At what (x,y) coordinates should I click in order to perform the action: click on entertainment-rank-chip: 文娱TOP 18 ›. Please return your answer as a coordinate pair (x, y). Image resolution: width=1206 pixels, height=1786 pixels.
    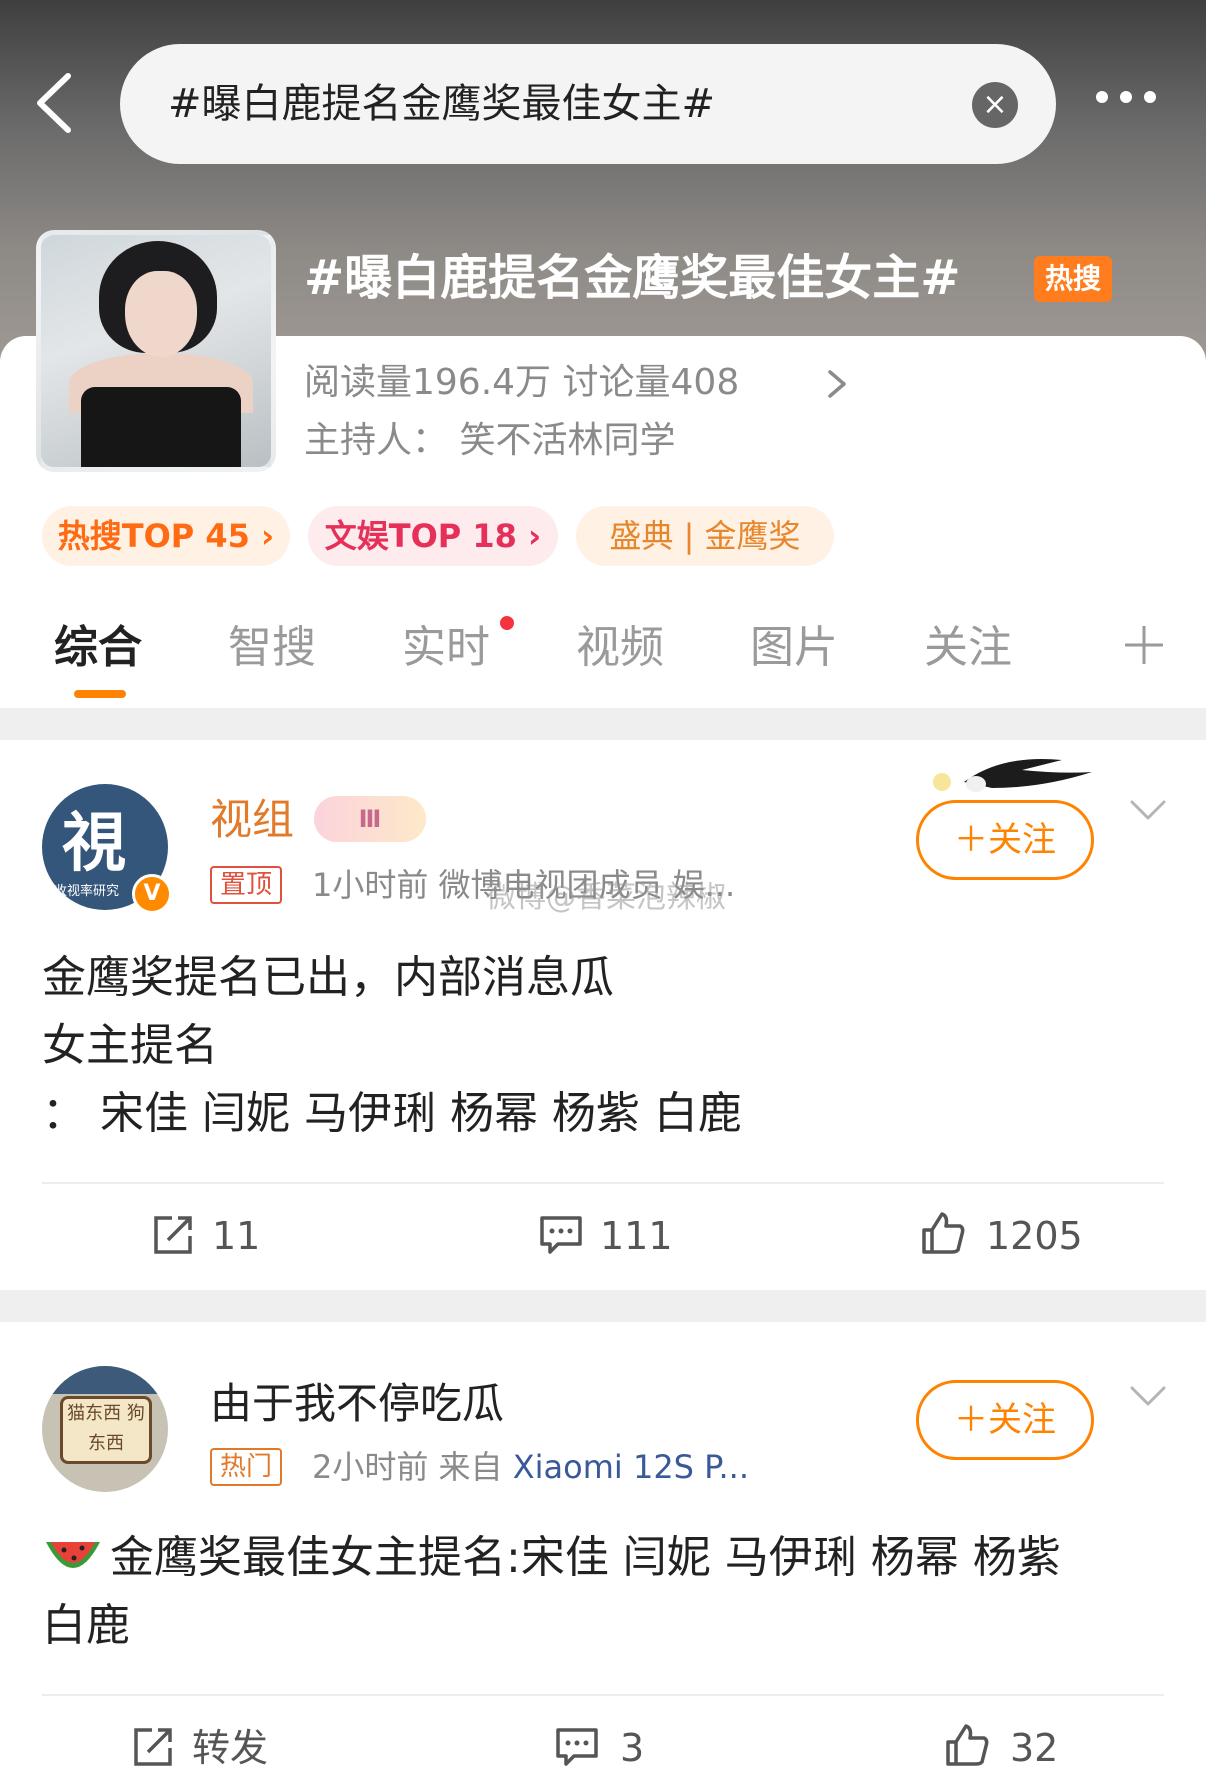
    Looking at the image, I should click on (433, 536).